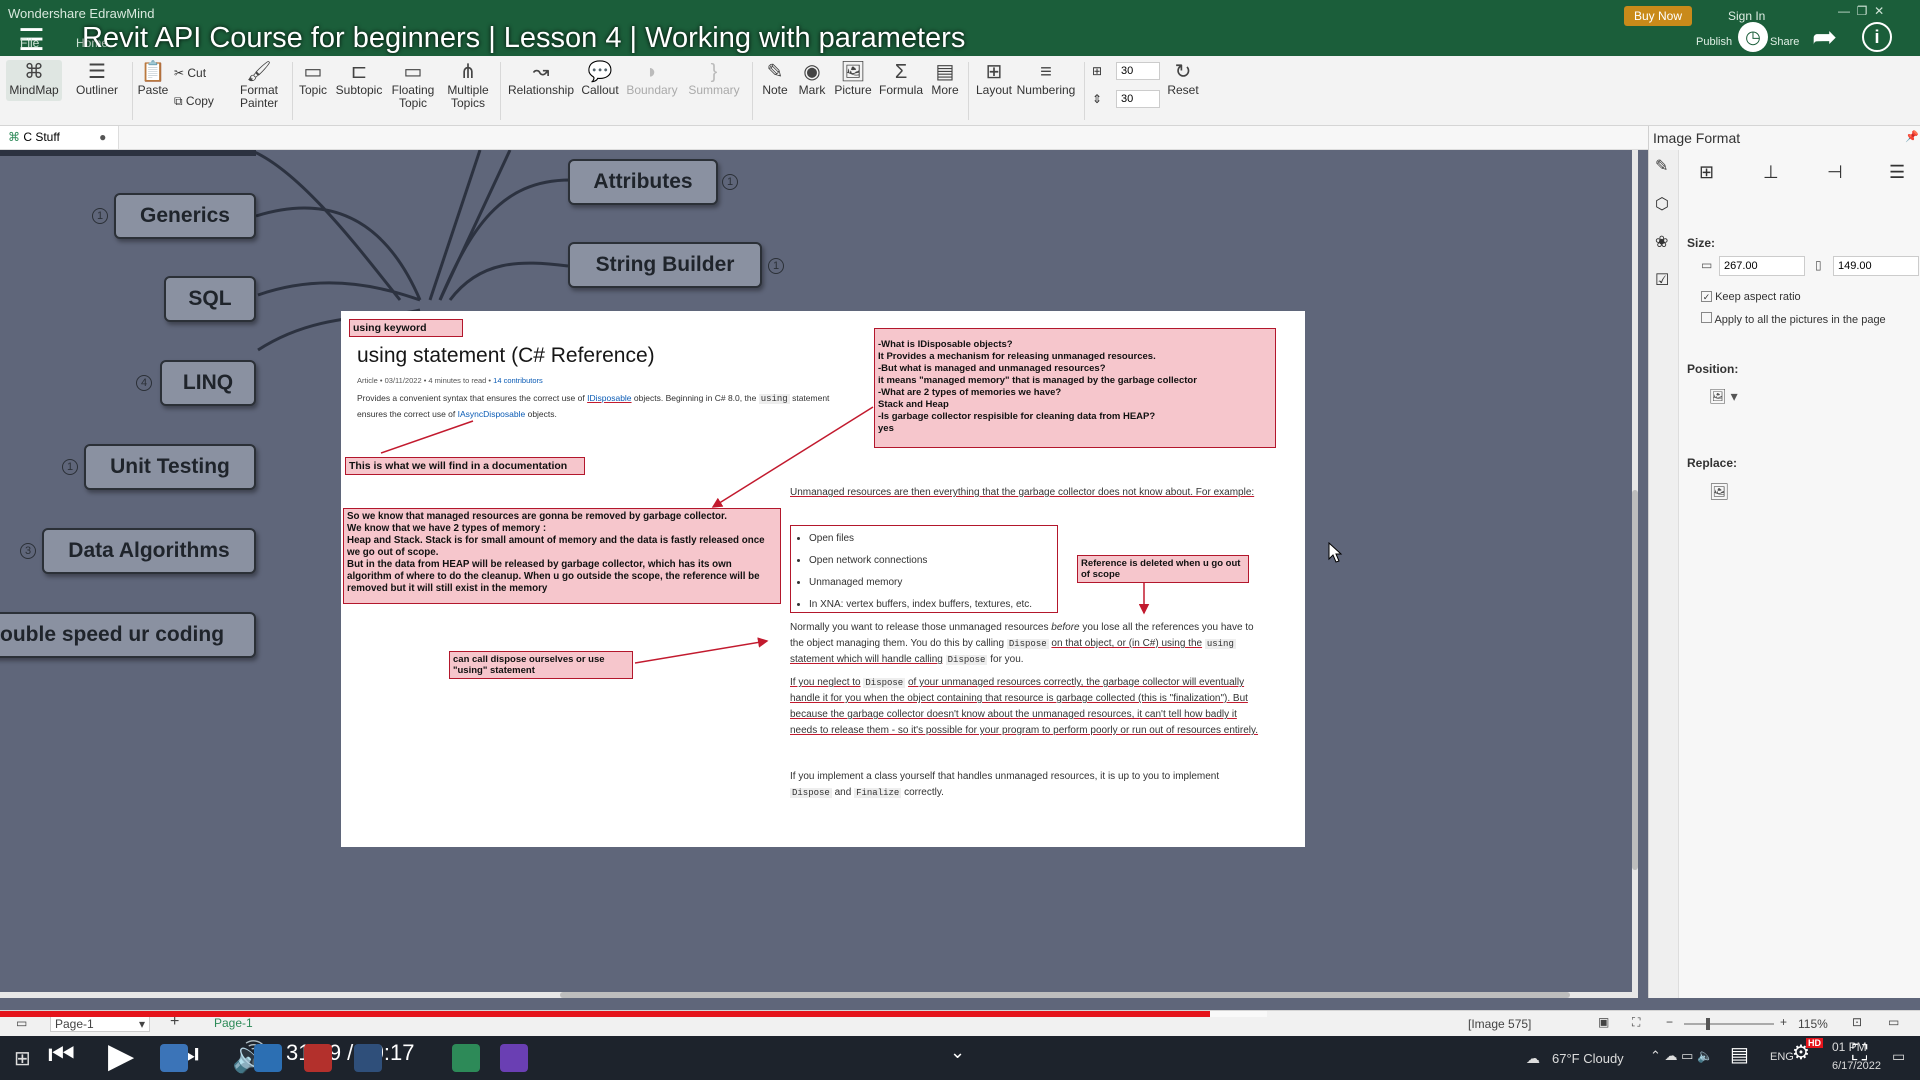 The image size is (1920, 1080). What do you see at coordinates (318, 1058) in the screenshot?
I see `app-taskbar-icon` at bounding box center [318, 1058].